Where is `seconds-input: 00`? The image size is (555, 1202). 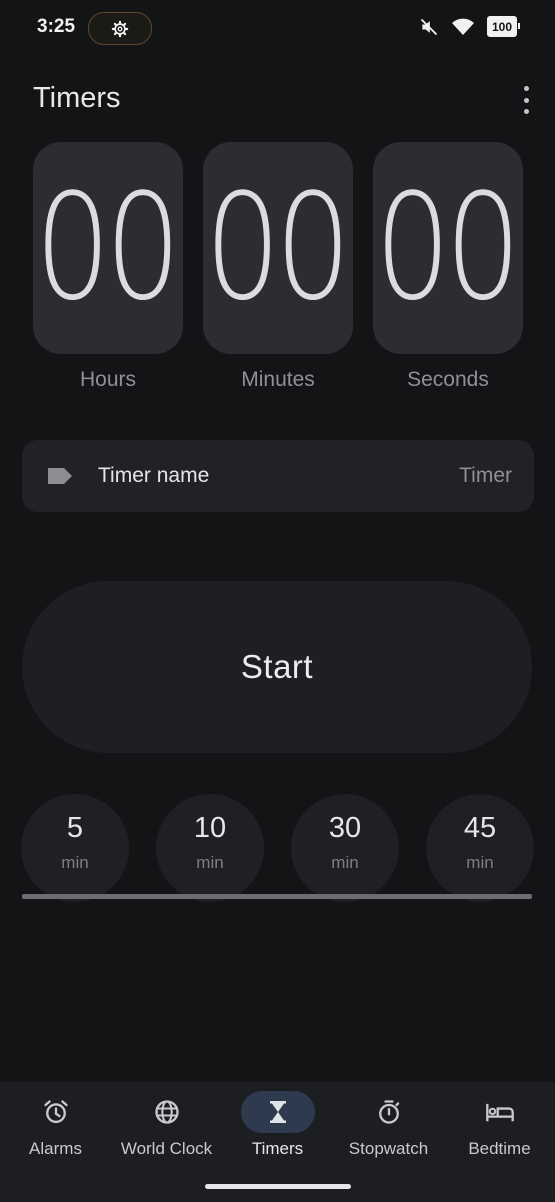 seconds-input: 00 is located at coordinates (448, 248).